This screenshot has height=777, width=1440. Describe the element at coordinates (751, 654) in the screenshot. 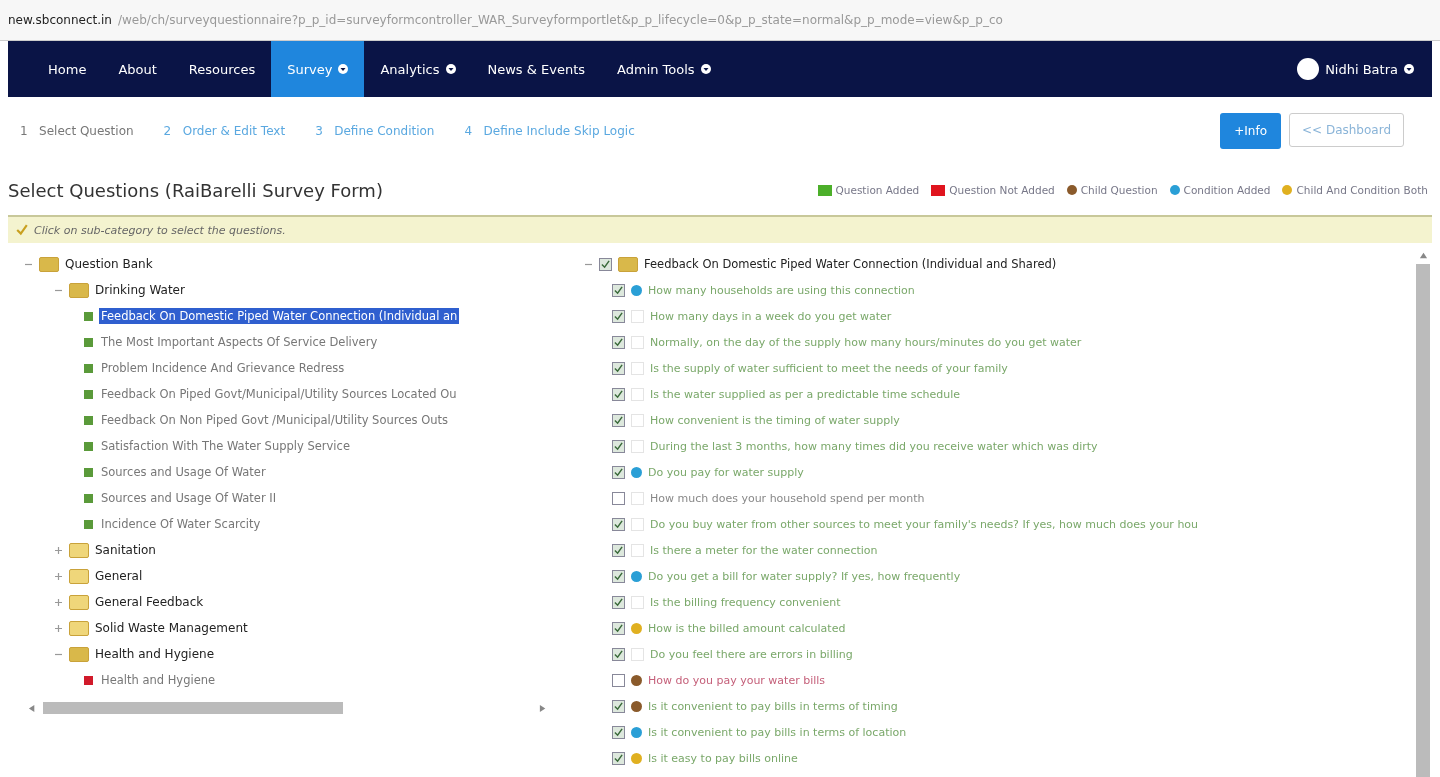

I see `question-text: Do you feel there are errors in billing` at that location.